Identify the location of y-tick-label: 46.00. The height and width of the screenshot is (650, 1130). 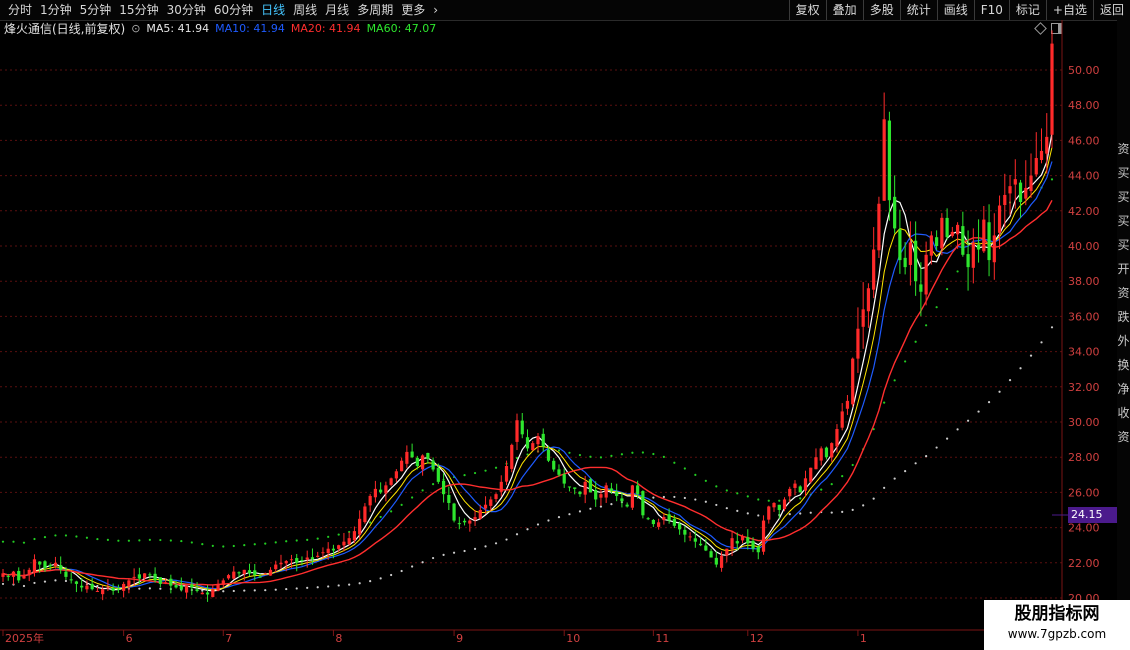
(1084, 140).